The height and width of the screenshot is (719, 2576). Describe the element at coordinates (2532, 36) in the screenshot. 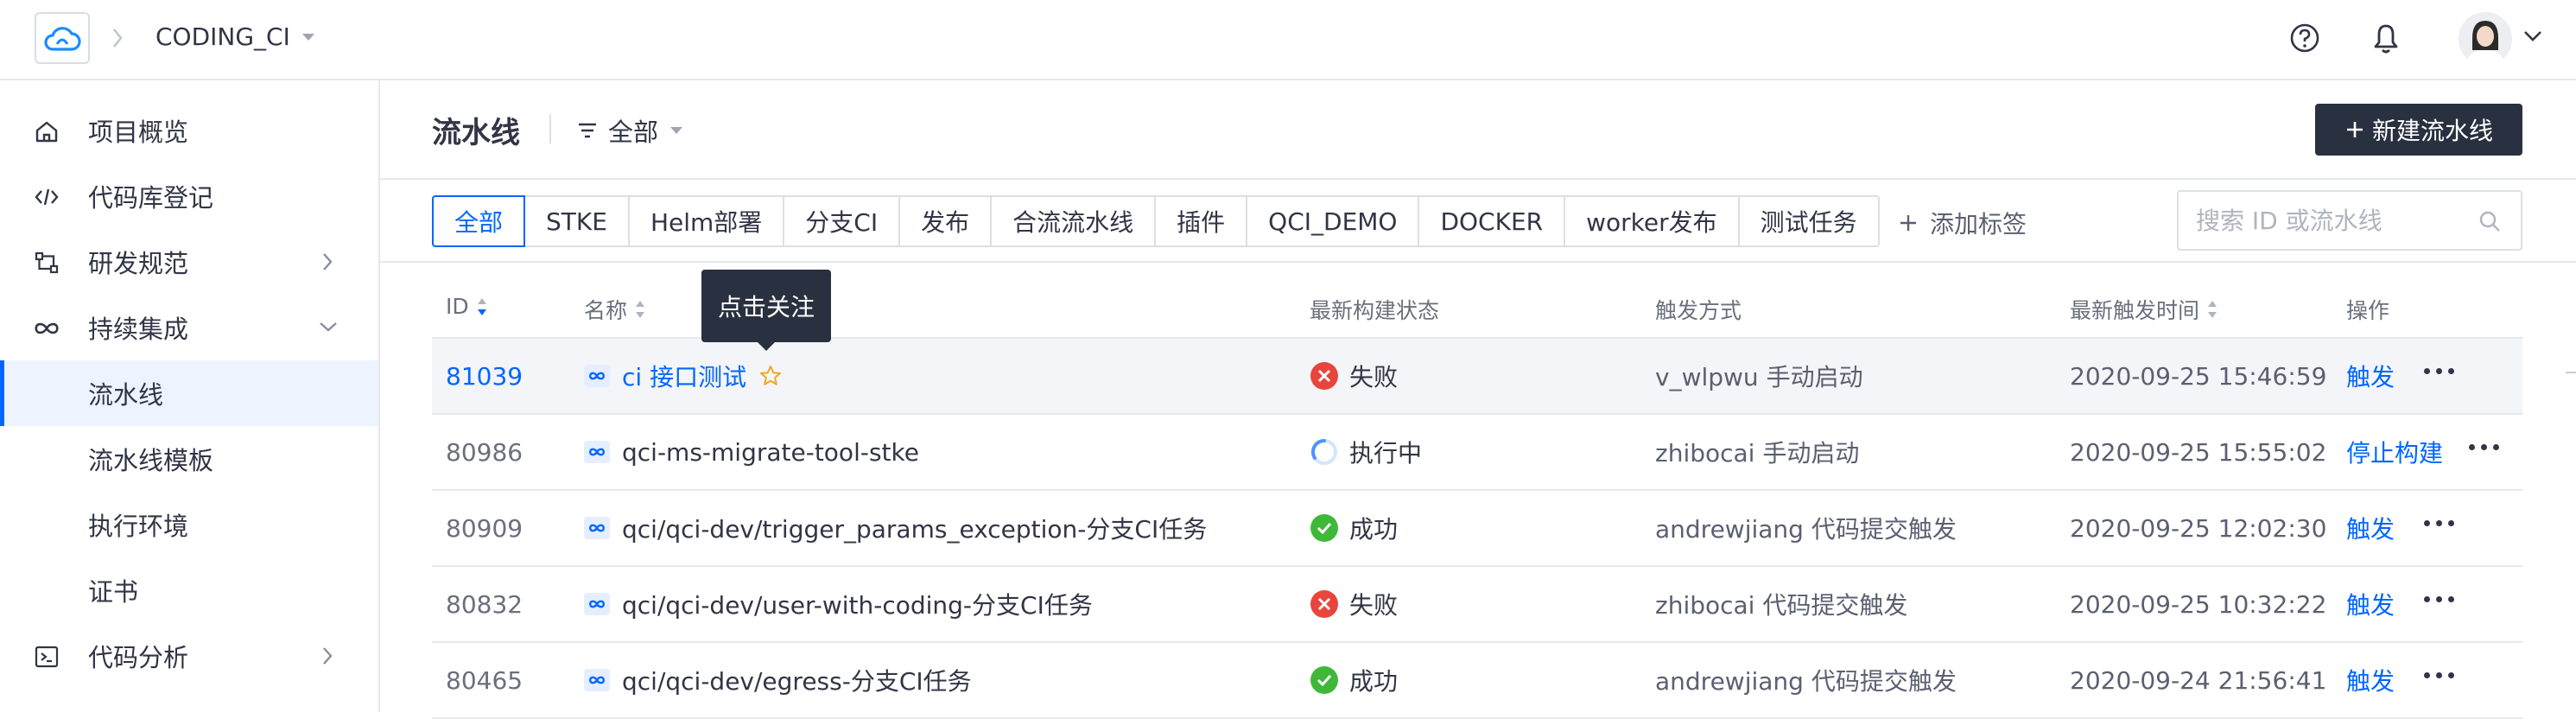

I see `chevron-down-icon` at that location.